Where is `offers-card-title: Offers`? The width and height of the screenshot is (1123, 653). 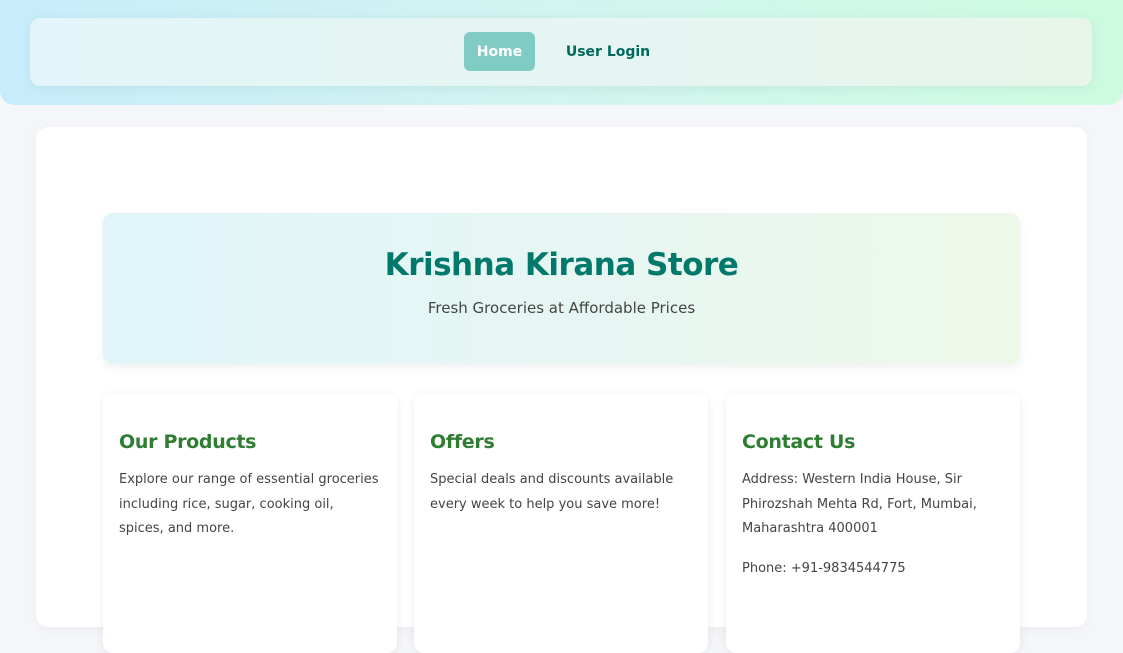
offers-card-title: Offers is located at coordinates (462, 442).